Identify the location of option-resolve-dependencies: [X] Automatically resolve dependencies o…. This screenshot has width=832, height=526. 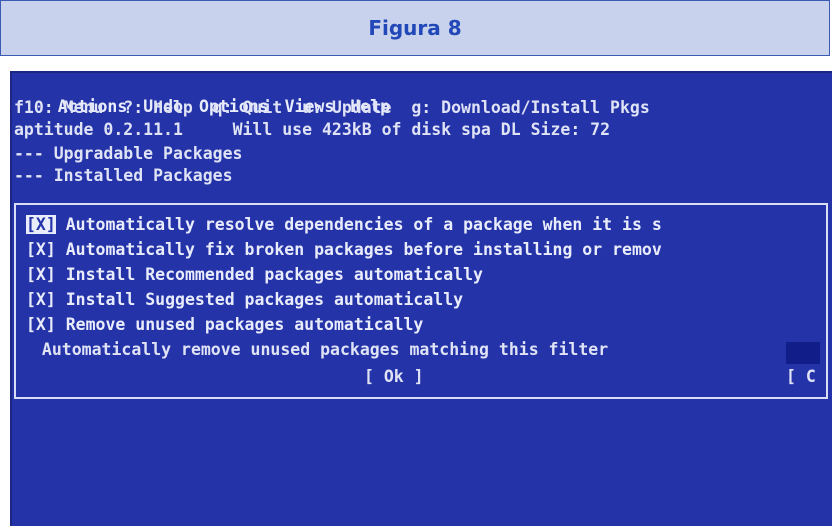
(344, 225).